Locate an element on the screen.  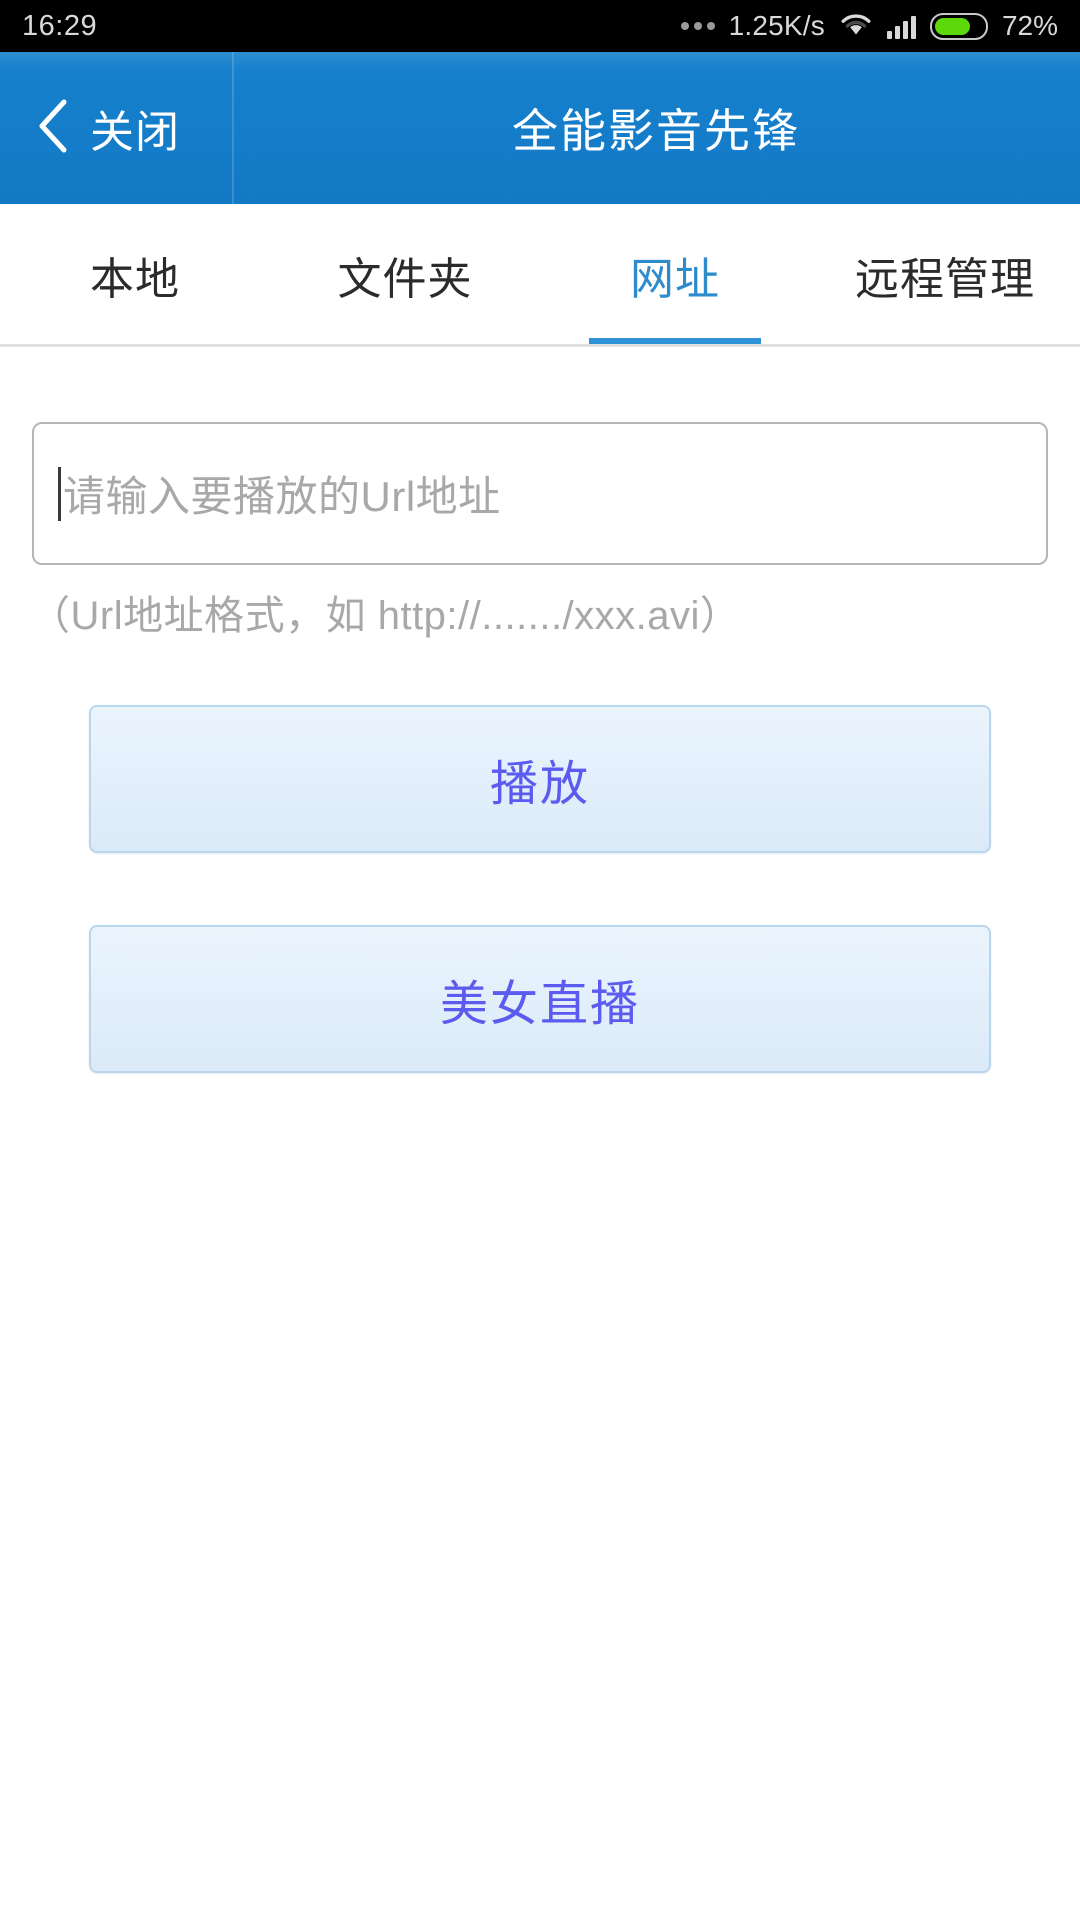
status-clock: 16:29 is located at coordinates (60, 25).